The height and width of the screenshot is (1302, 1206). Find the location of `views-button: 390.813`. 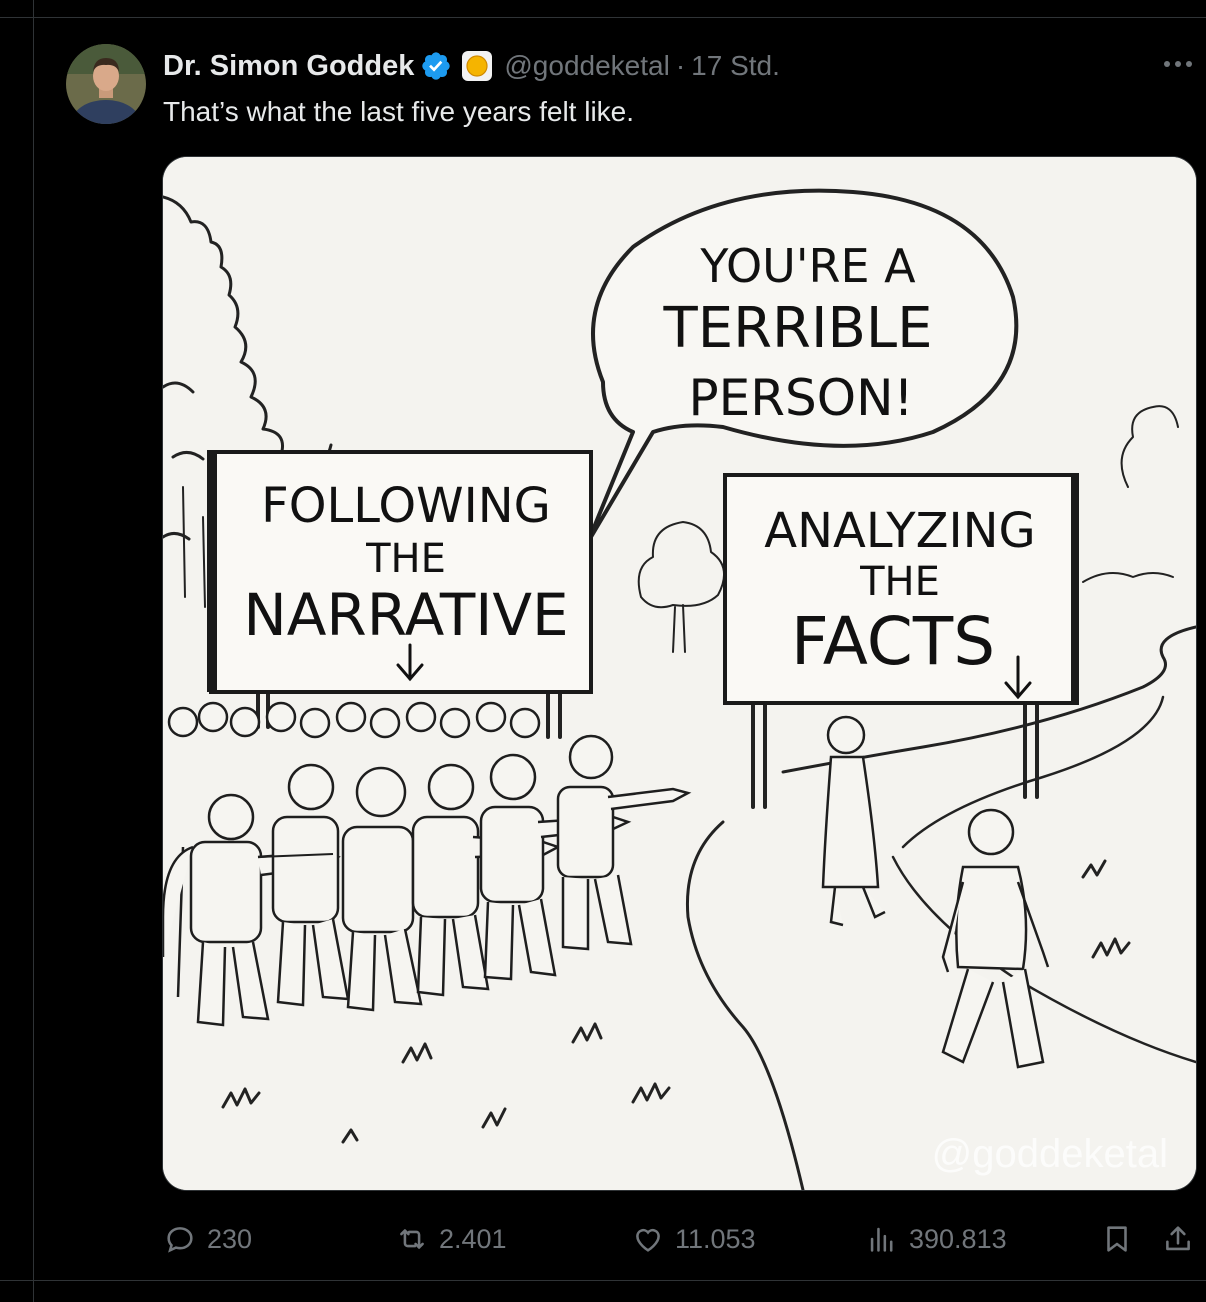

views-button: 390.813 is located at coordinates (936, 1239).